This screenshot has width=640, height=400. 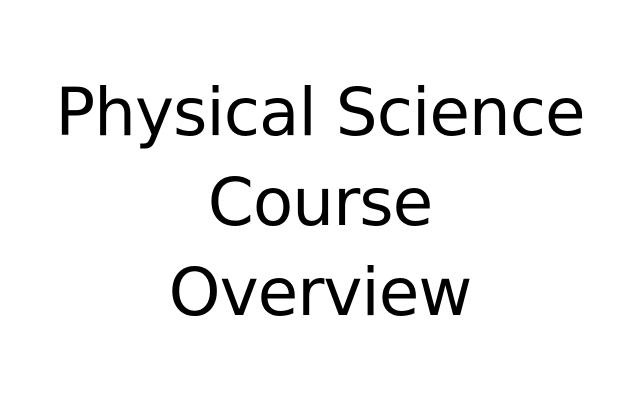 What do you see at coordinates (320, 292) in the screenshot?
I see `slide-title-line-3: Overview` at bounding box center [320, 292].